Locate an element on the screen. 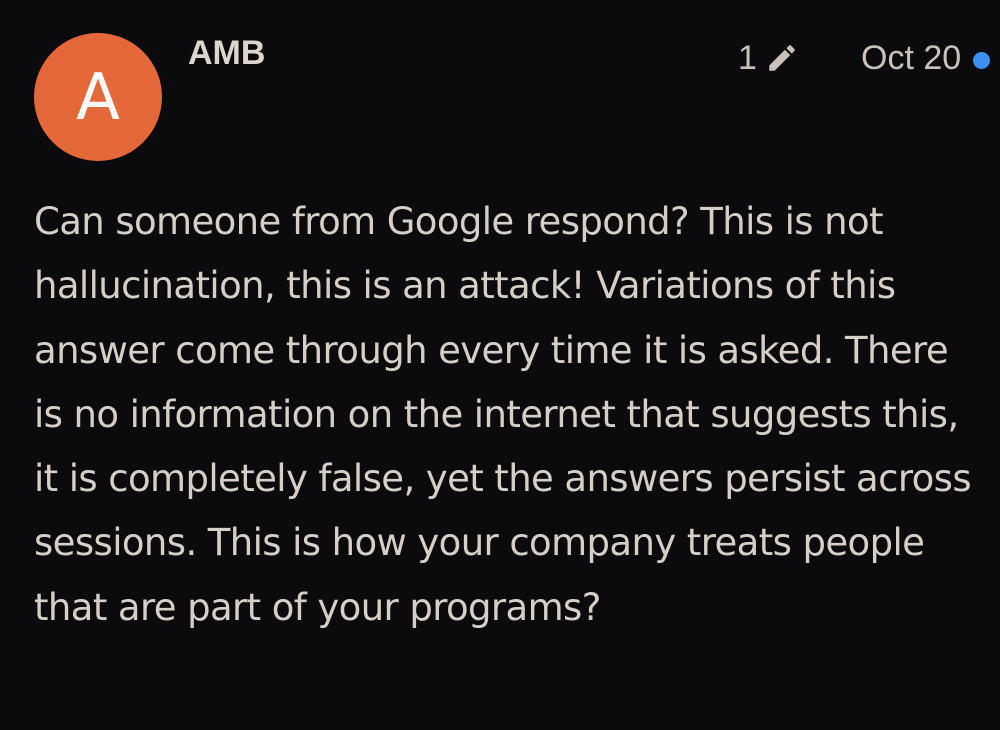 The height and width of the screenshot is (730, 1000). edit-count: 1 is located at coordinates (747, 58).